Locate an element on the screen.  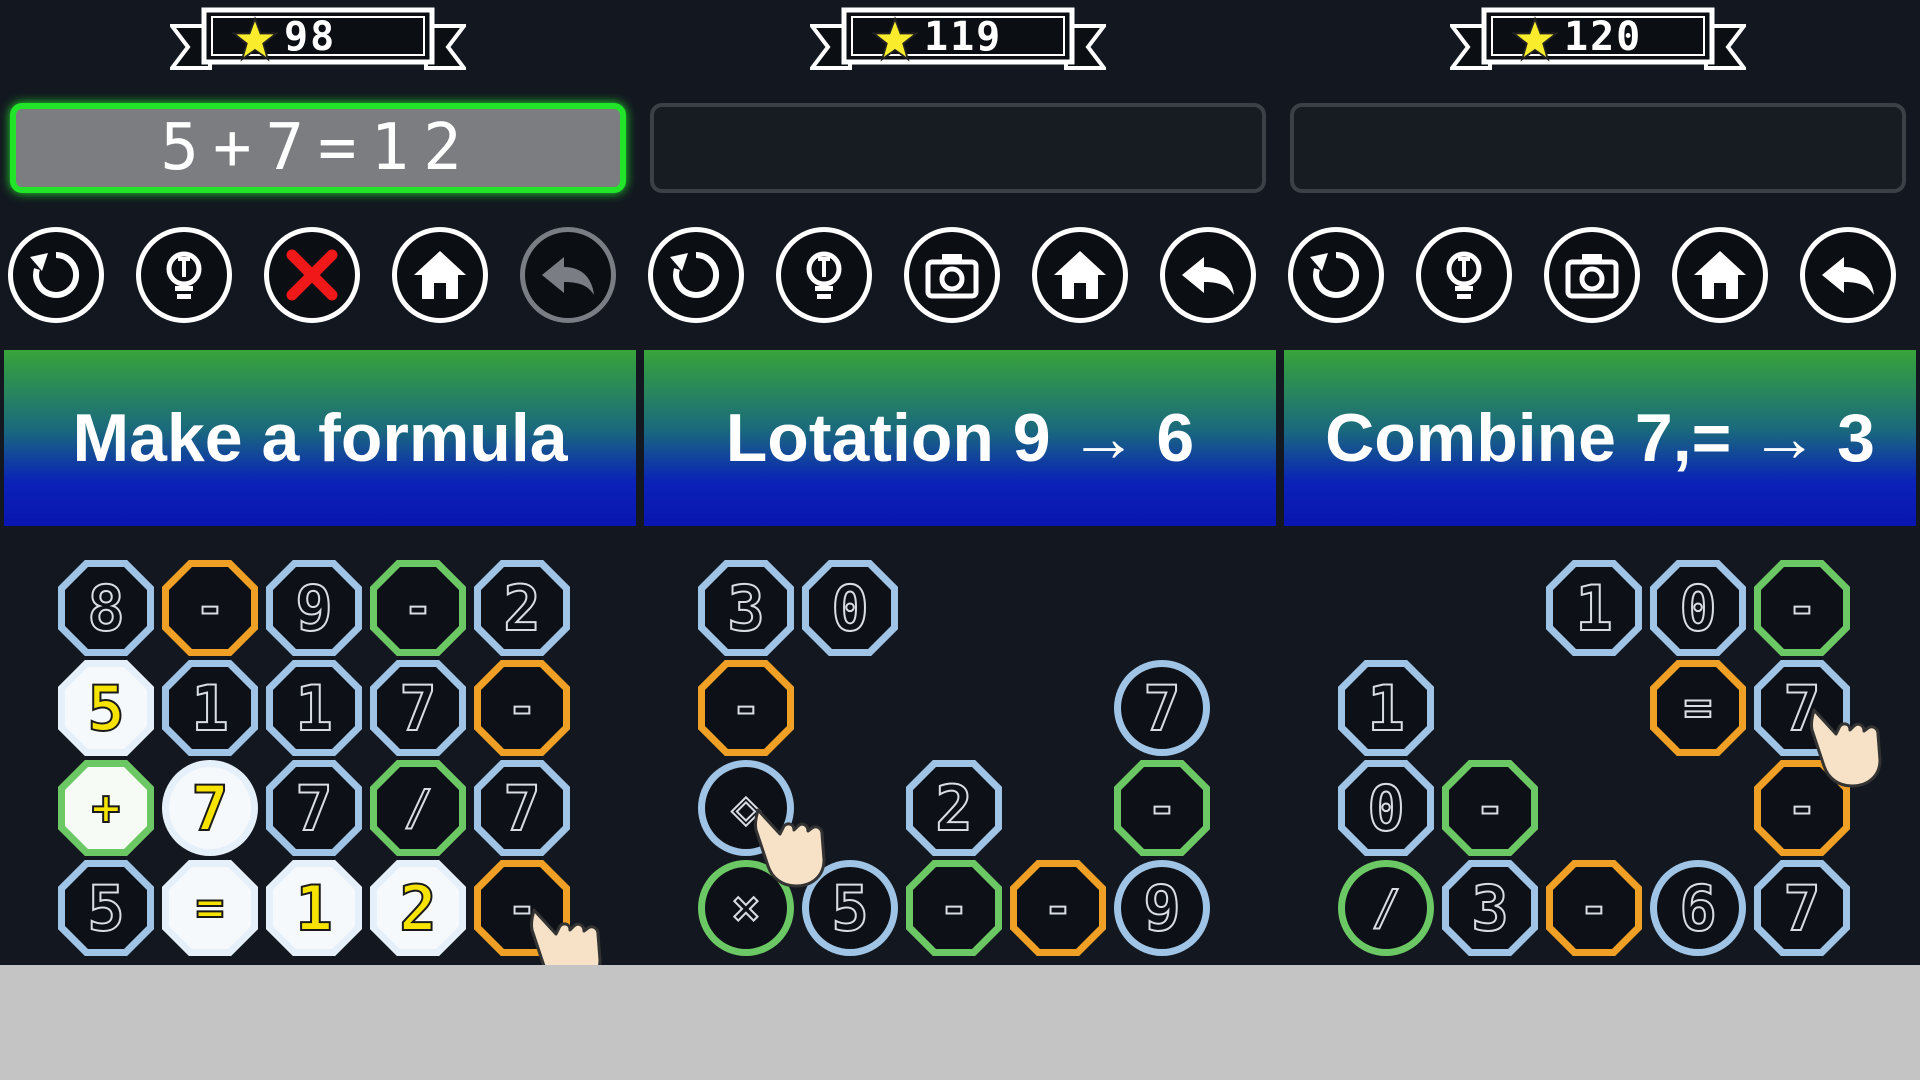
tile-board: 1 0-1 = 7 0- -/3-6 7 is located at coordinates (1600, 762).